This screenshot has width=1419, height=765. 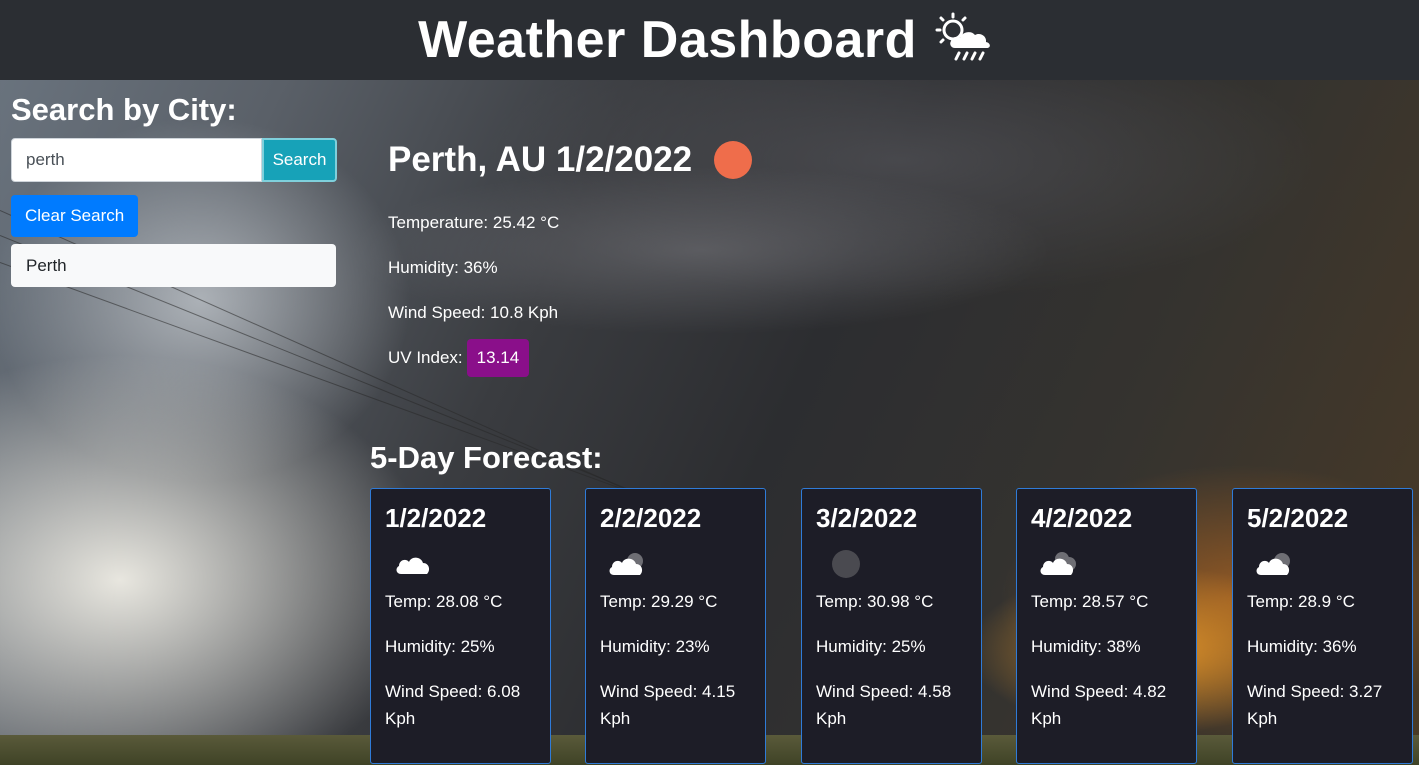 I want to click on app-header: Weather Dashboard, so click(x=709, y=40).